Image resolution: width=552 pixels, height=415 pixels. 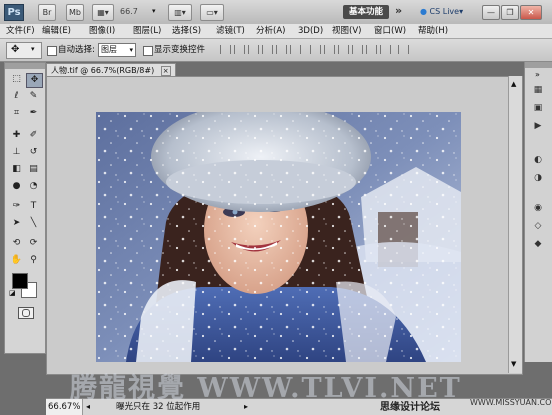 I want to click on paths-panel-icon: ◇, so click(x=538, y=226).